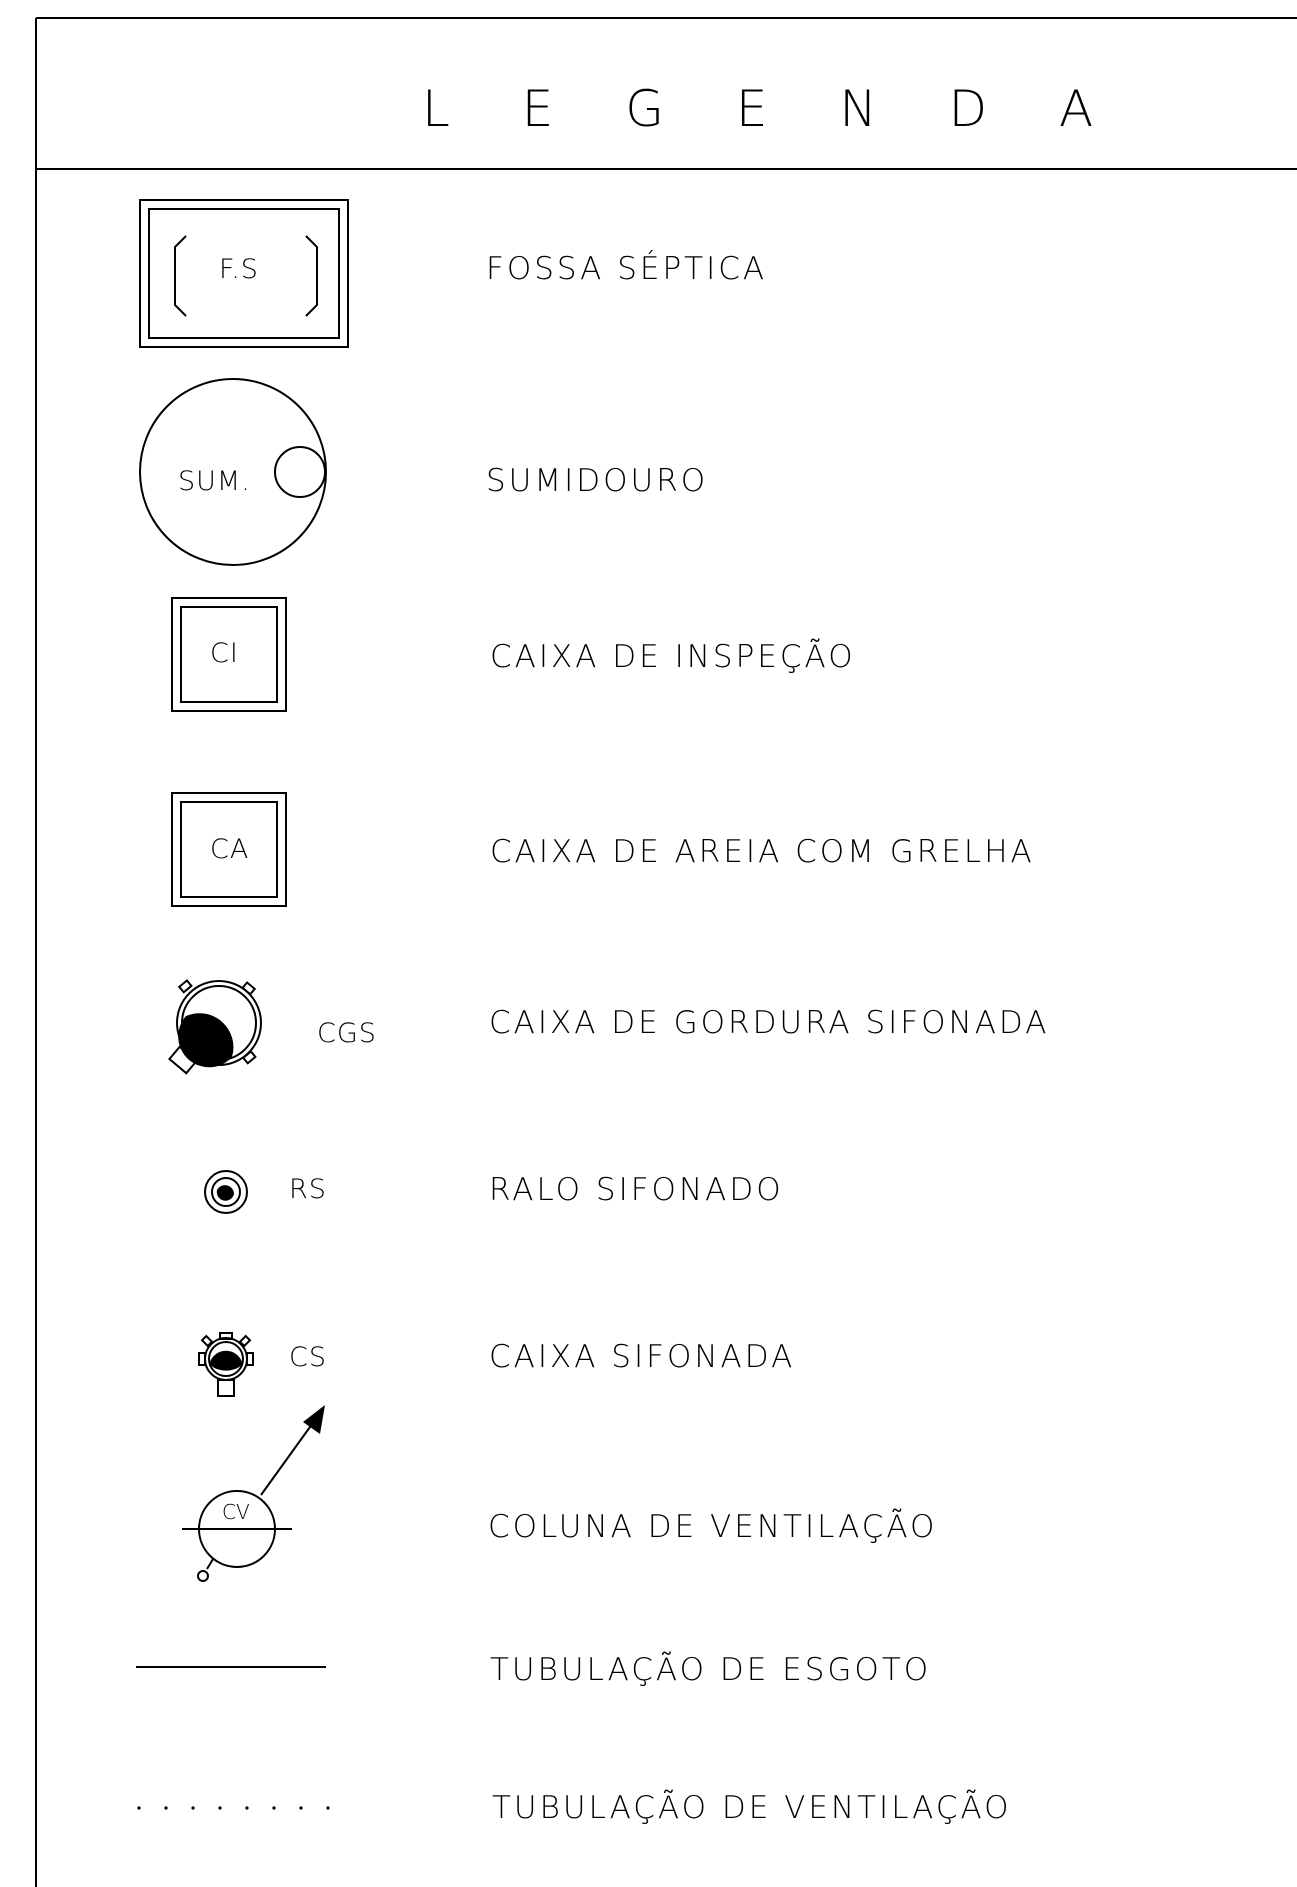  Describe the element at coordinates (214, 481) in the screenshot. I see `sumidouro-symbol-text: SUM.` at that location.